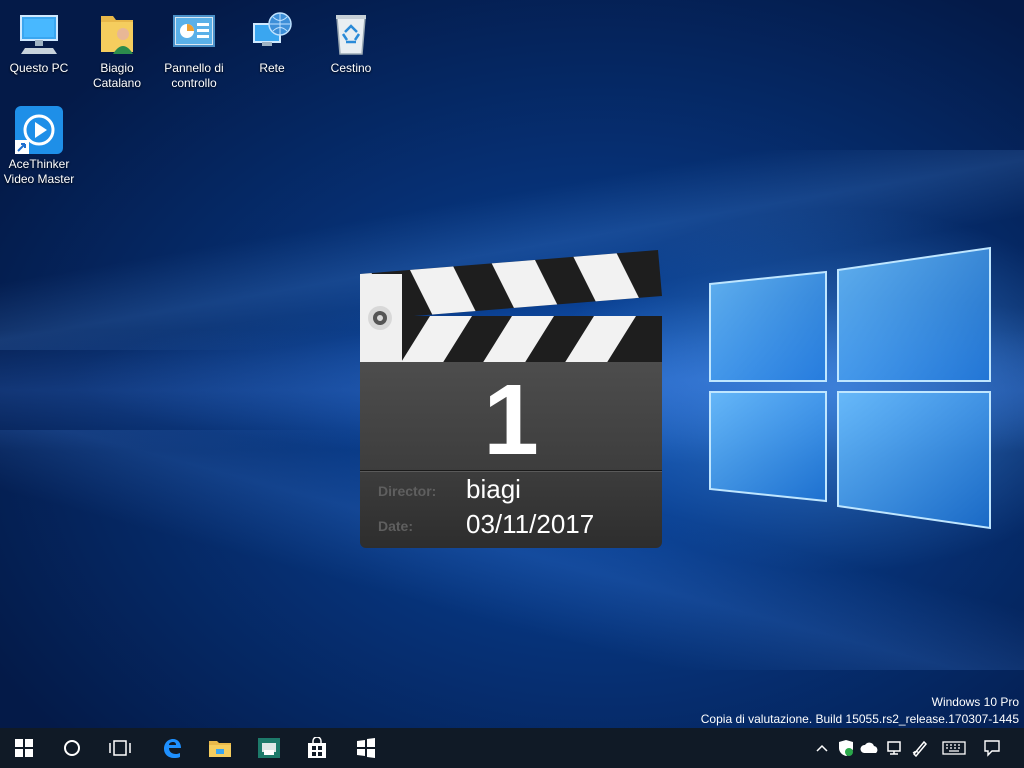  What do you see at coordinates (351, 34) in the screenshot?
I see `recycle-bin-icon` at bounding box center [351, 34].